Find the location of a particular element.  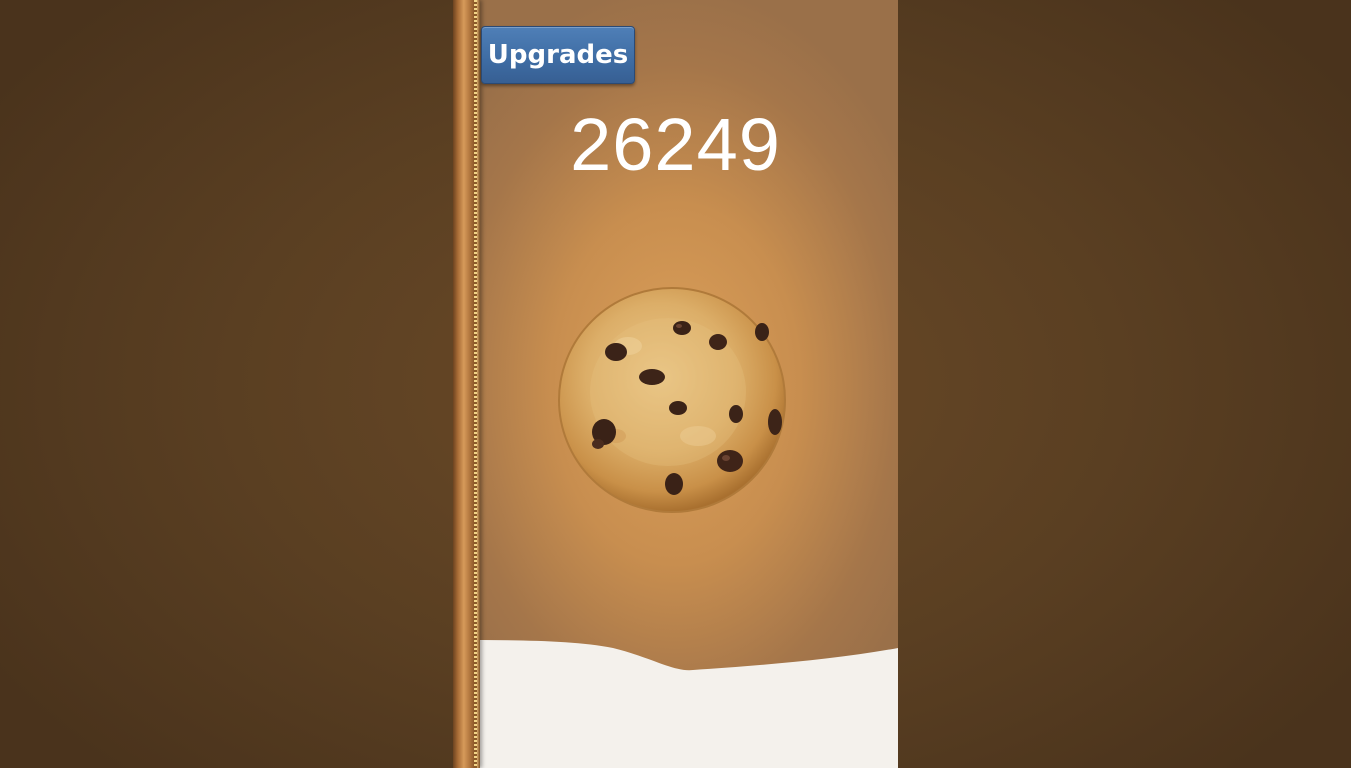

milk-wave is located at coordinates (675, 704).